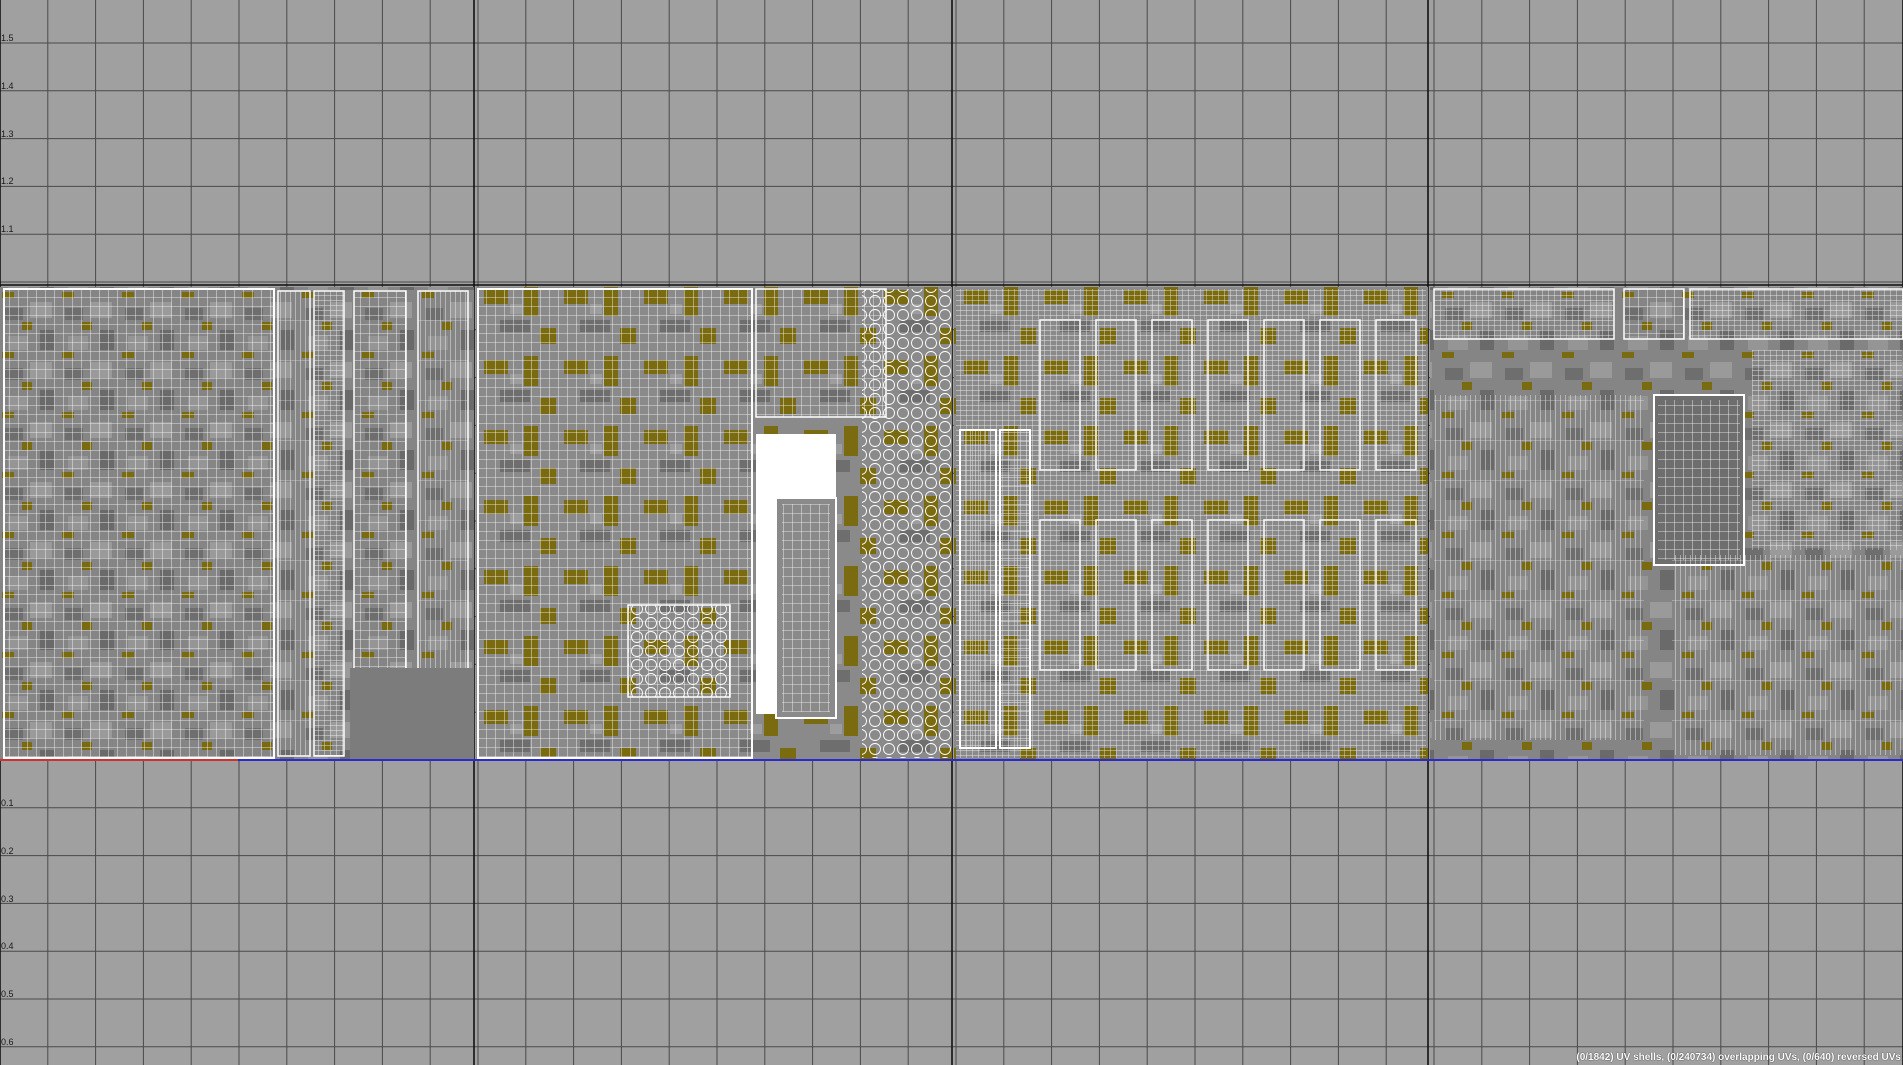 The image size is (1903, 1065). Describe the element at coordinates (7, 994) in the screenshot. I see `v-axis-tick-label: 0.5` at that location.